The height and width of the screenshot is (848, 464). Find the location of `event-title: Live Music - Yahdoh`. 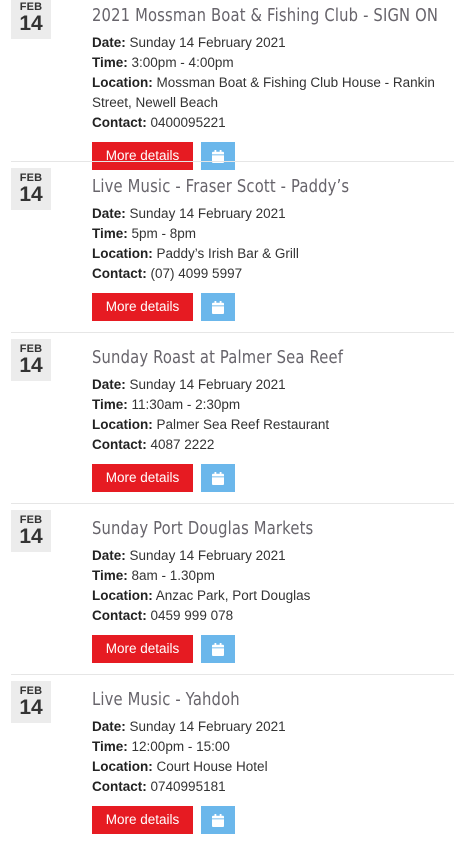

event-title: Live Music - Yahdoh is located at coordinates (238, 700).